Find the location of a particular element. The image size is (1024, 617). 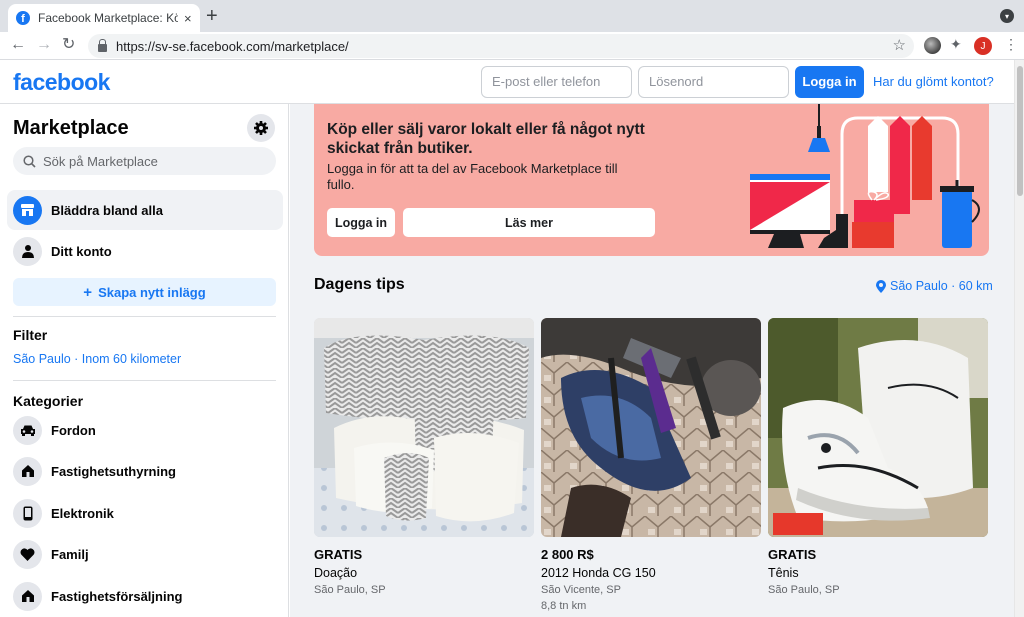

forward-icon: → is located at coordinates (44, 45).